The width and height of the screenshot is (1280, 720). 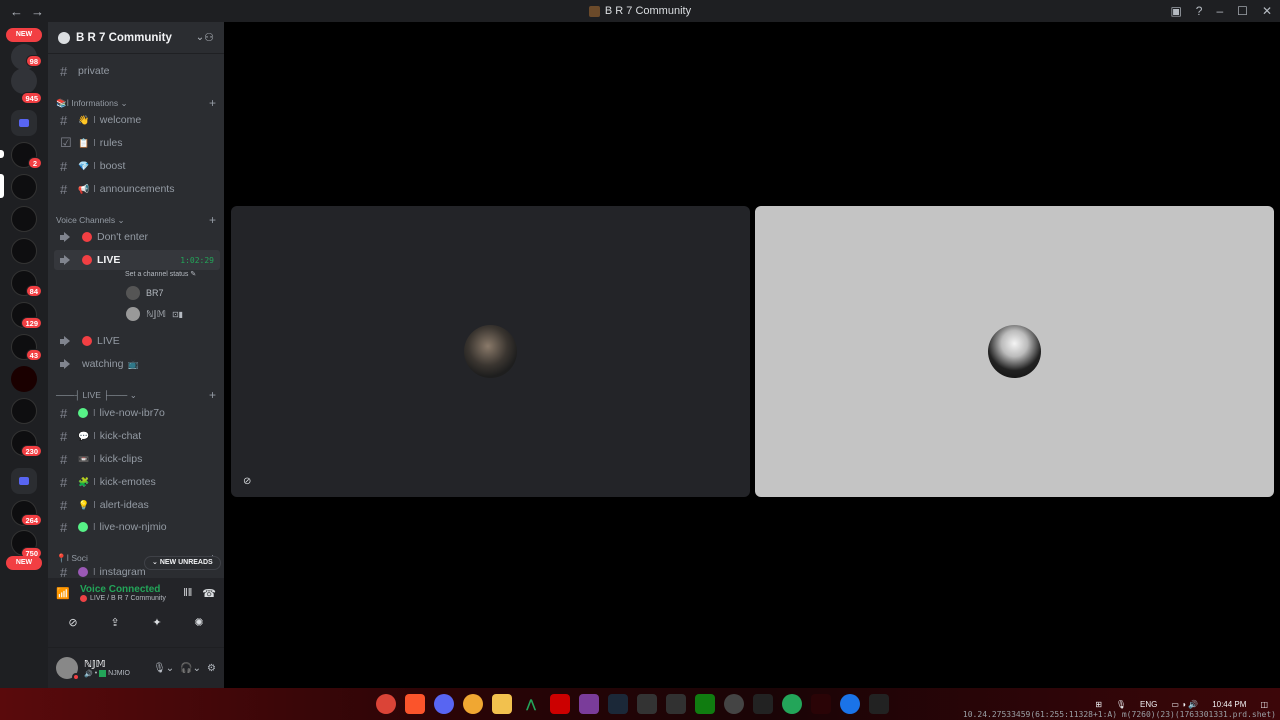 I want to click on voicemod-icon, so click(x=560, y=704).